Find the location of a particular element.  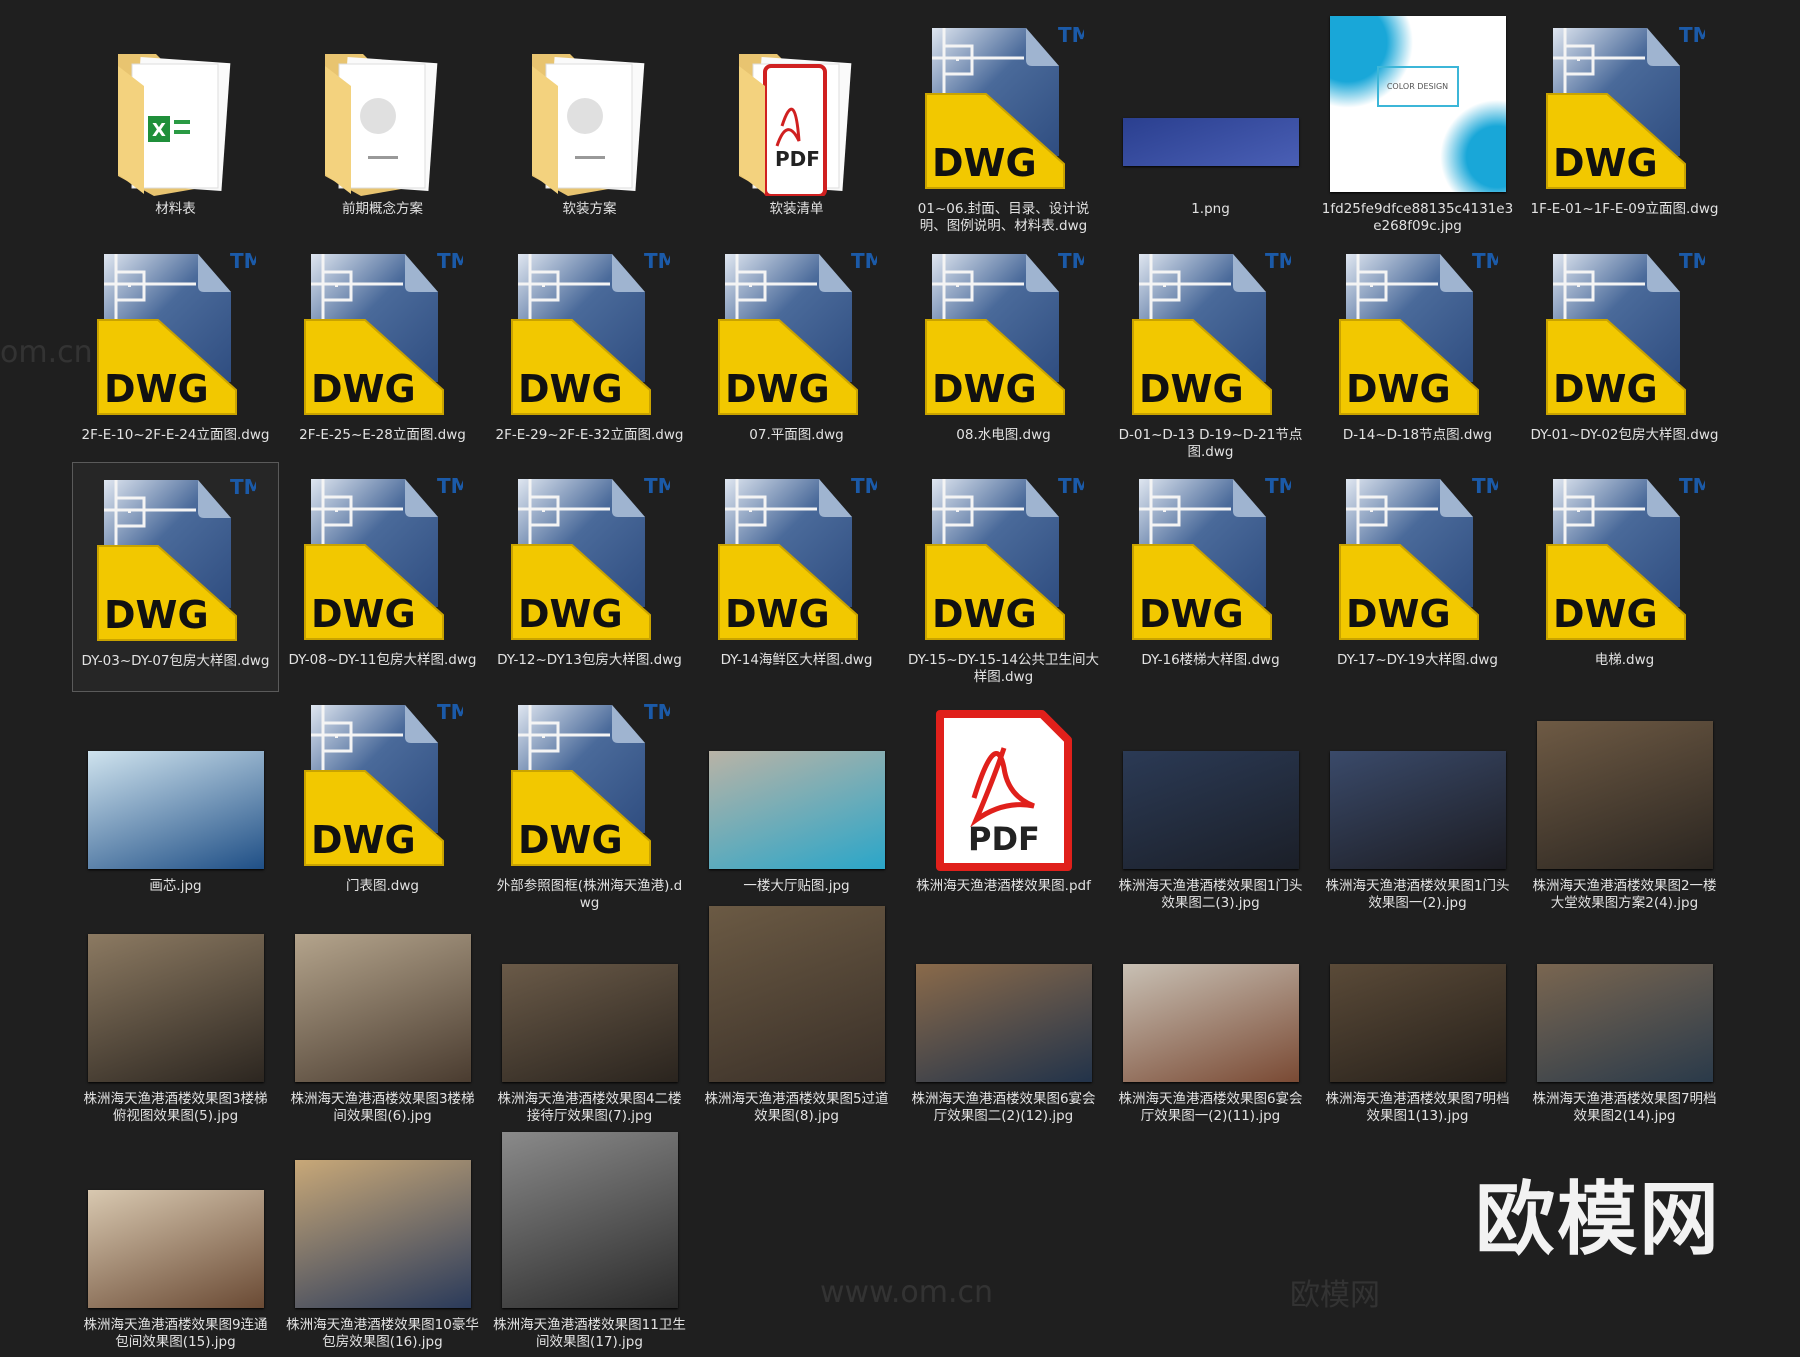

file-name-label: 软装清单 is located at coordinates (796, 209).